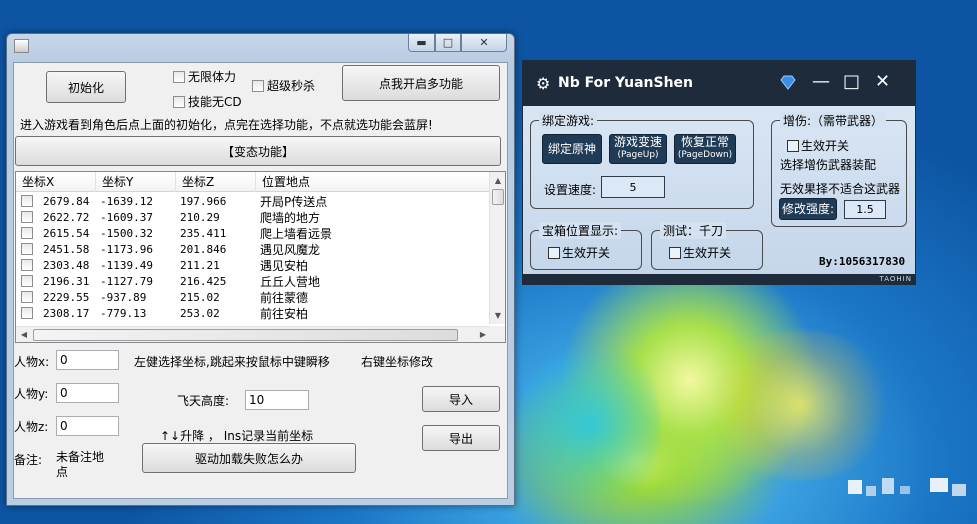  Describe the element at coordinates (461, 438) in the screenshot. I see `export-button: 导出` at that location.